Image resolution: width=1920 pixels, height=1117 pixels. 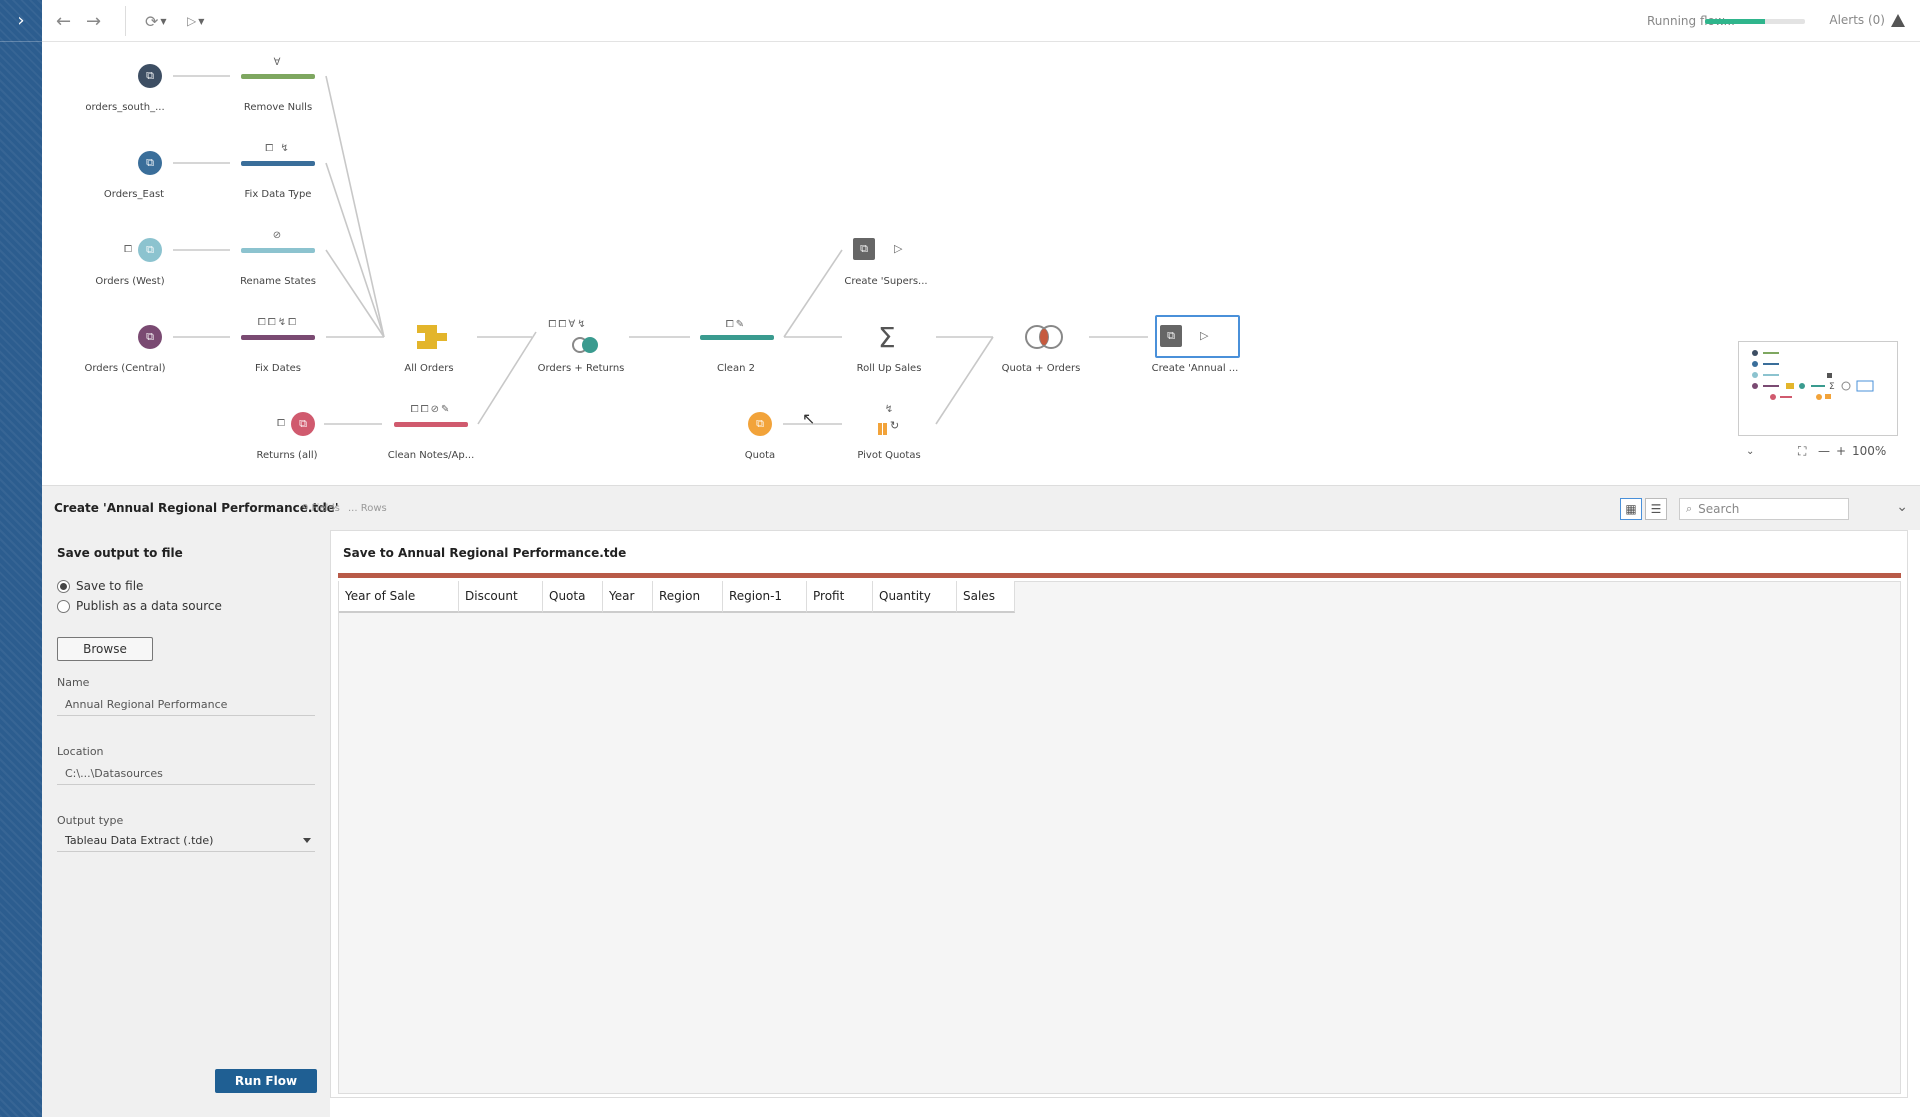 I want to click on remove-nulls-step, so click(x=278, y=76).